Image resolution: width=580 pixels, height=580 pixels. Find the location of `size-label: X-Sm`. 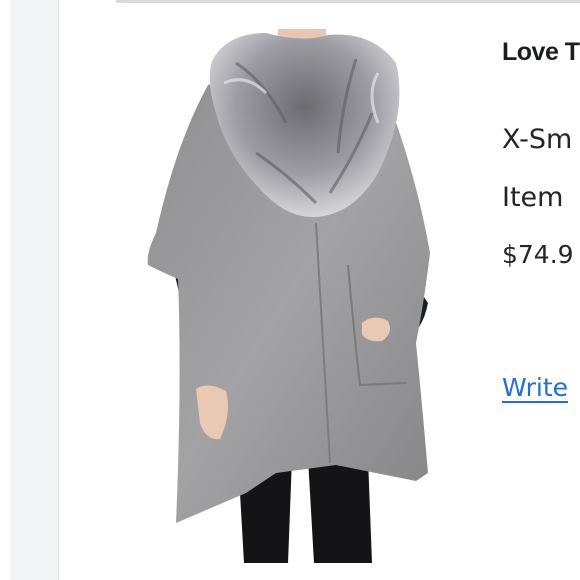

size-label: X-Sm is located at coordinates (537, 139).